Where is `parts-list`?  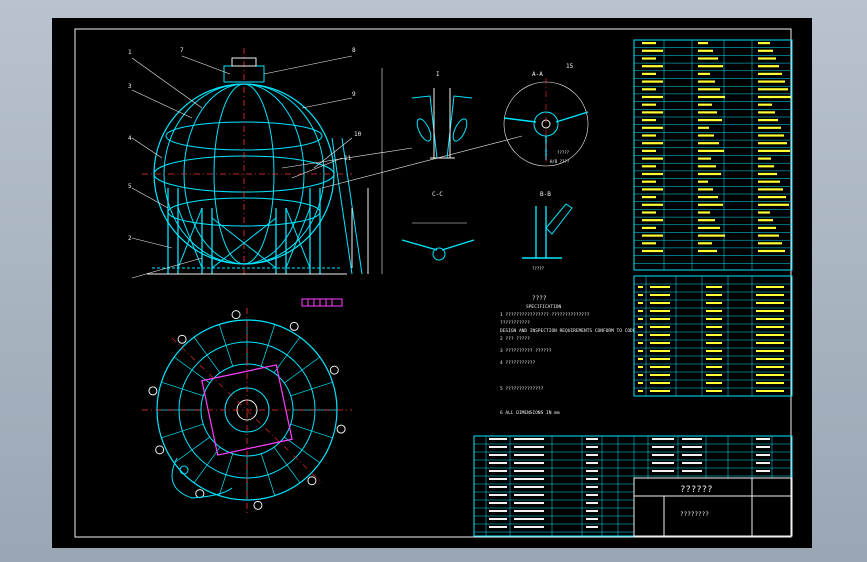
parts-list is located at coordinates (633, 486).